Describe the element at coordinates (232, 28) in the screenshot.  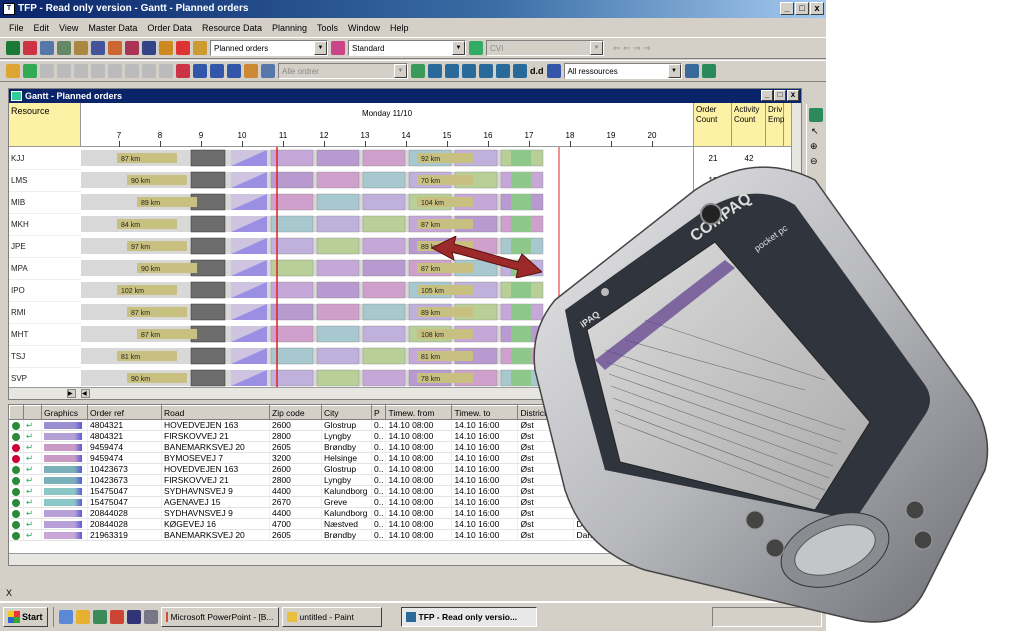
I see `menu-resource-data: Resource Data` at that location.